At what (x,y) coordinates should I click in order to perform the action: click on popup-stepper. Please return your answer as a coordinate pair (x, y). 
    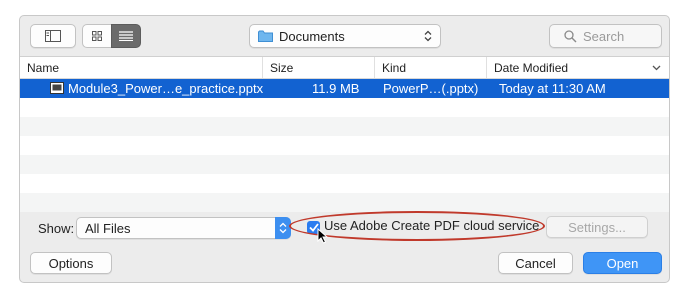
    Looking at the image, I should click on (283, 228).